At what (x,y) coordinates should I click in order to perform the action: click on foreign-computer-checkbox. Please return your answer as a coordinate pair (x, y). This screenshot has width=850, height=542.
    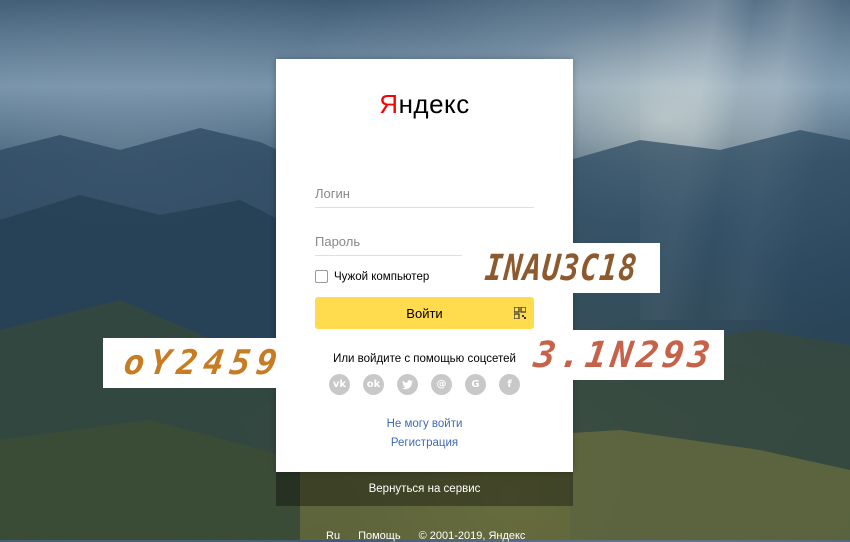
    Looking at the image, I should click on (321, 276).